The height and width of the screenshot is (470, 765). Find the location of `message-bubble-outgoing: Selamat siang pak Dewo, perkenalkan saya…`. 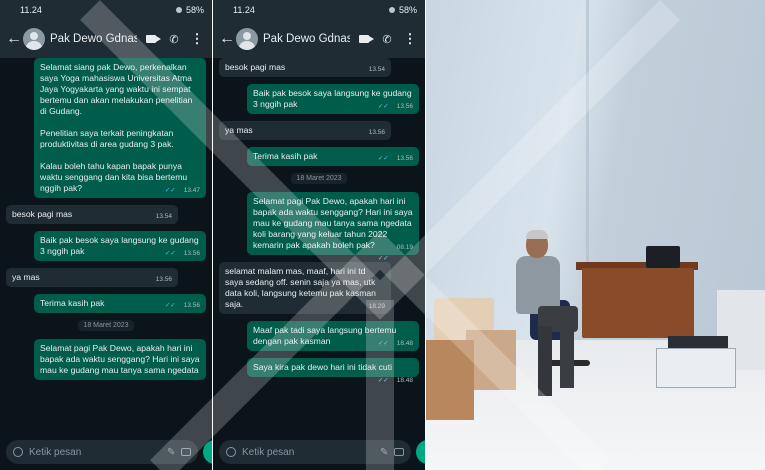

message-bubble-outgoing: Selamat siang pak Dewo, perkenalkan saya… is located at coordinates (120, 128).